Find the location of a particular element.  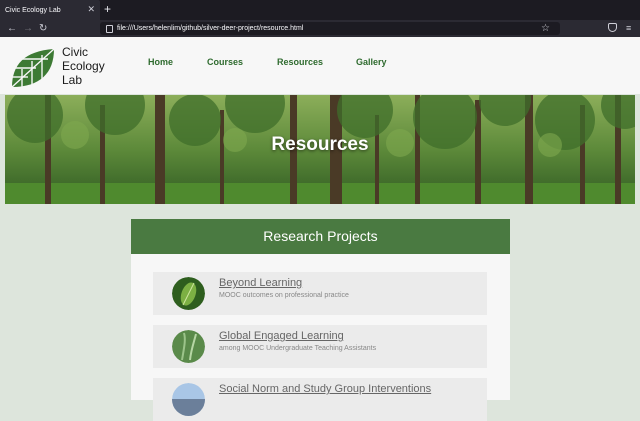

browser-tab: Civic Ecology Lab ✕ is located at coordinates (50, 10).